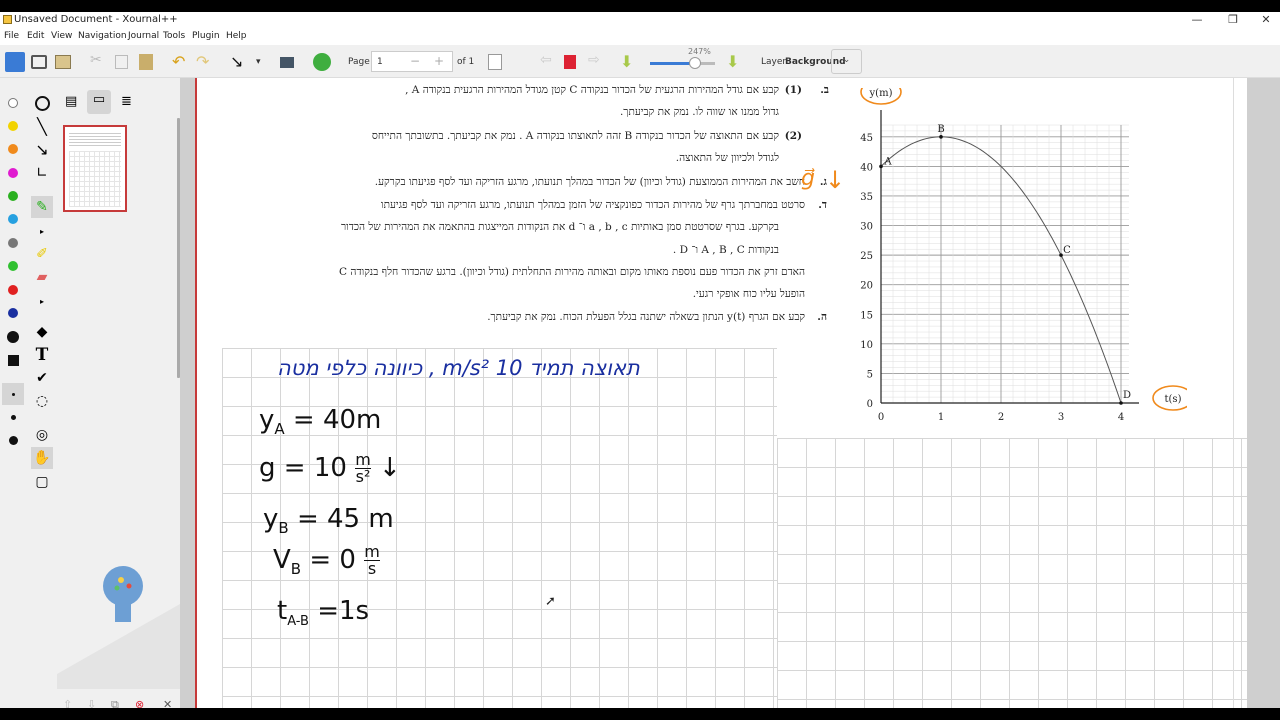 Image resolution: width=1280 pixels, height=720 pixels. I want to click on close-icon: ✕, so click(1264, 19).